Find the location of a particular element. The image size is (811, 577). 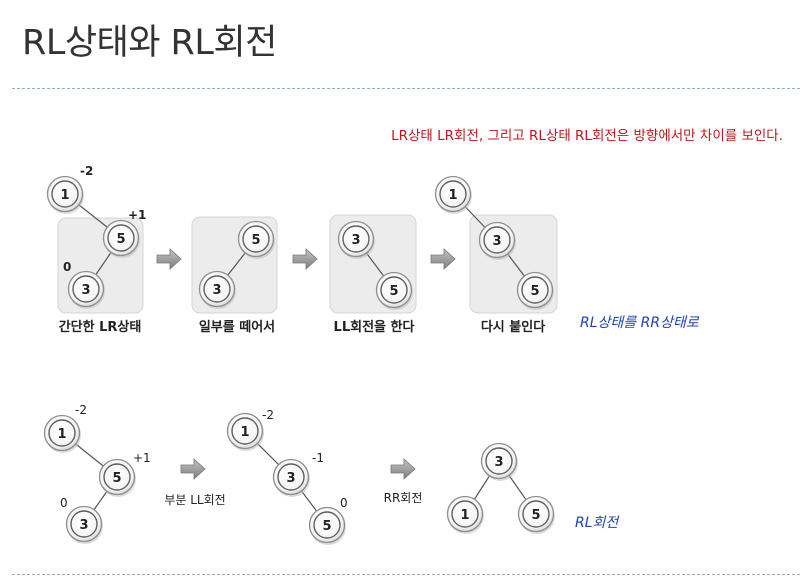

caption: LL회전을 한다 is located at coordinates (374, 327).